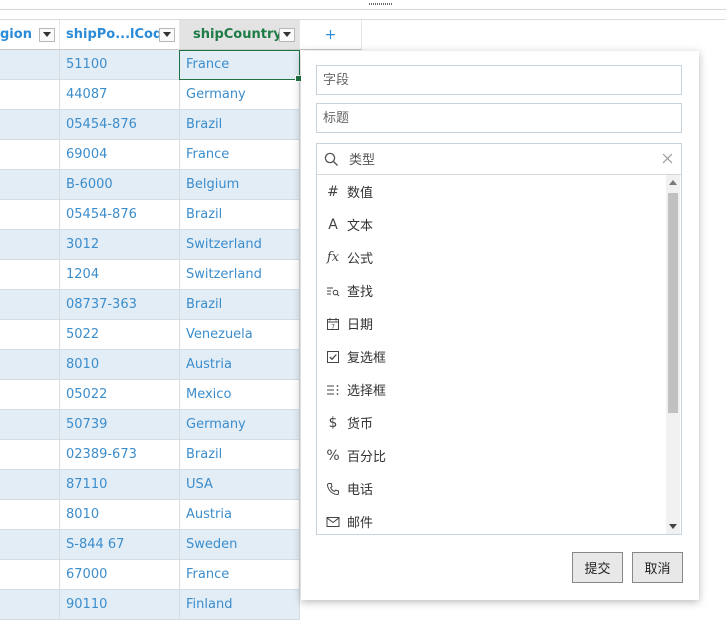 The image size is (726, 624). I want to click on plus-icon: +, so click(330, 34).